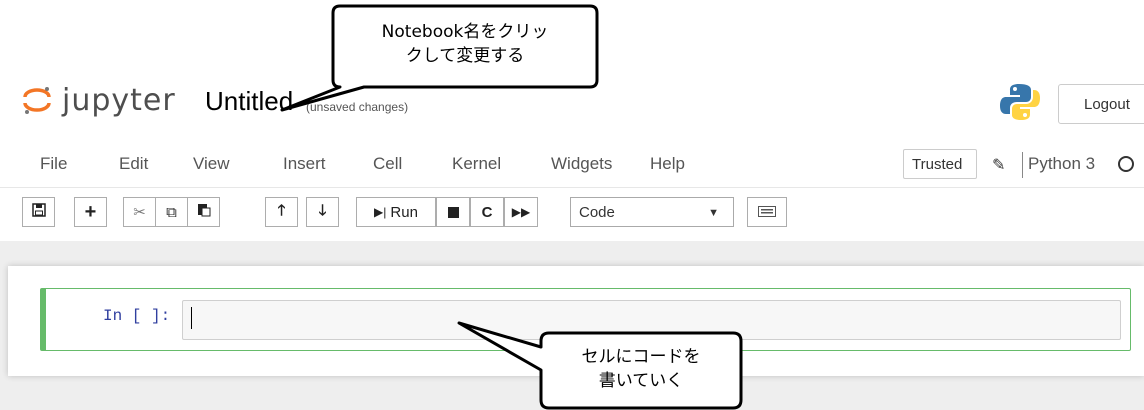 Image resolution: width=1144 pixels, height=410 pixels. I want to click on callout-cell-text: セルにコードを 書いていく, so click(641, 369).